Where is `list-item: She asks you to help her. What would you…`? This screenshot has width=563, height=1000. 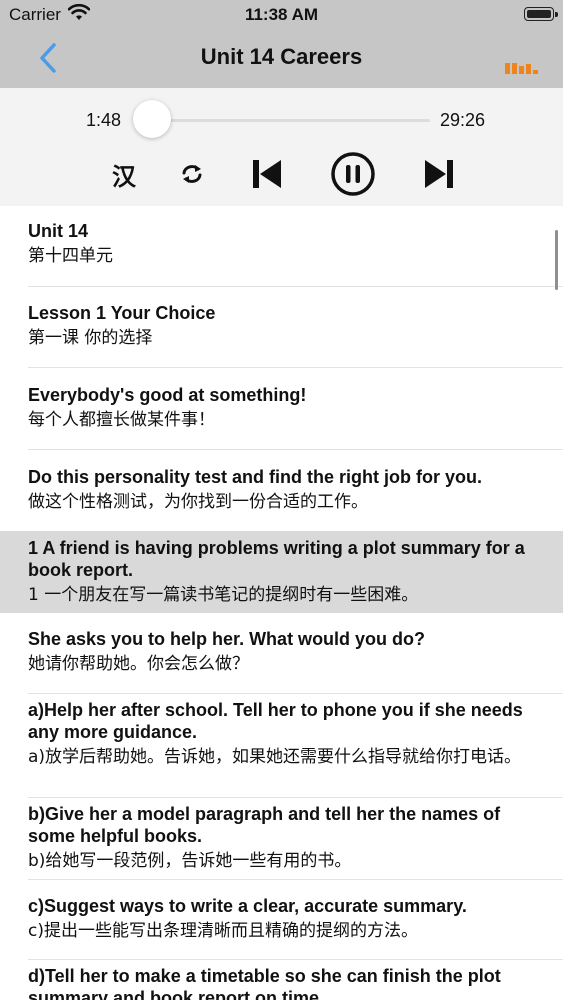 list-item: She asks you to help her. What would you… is located at coordinates (281, 651).